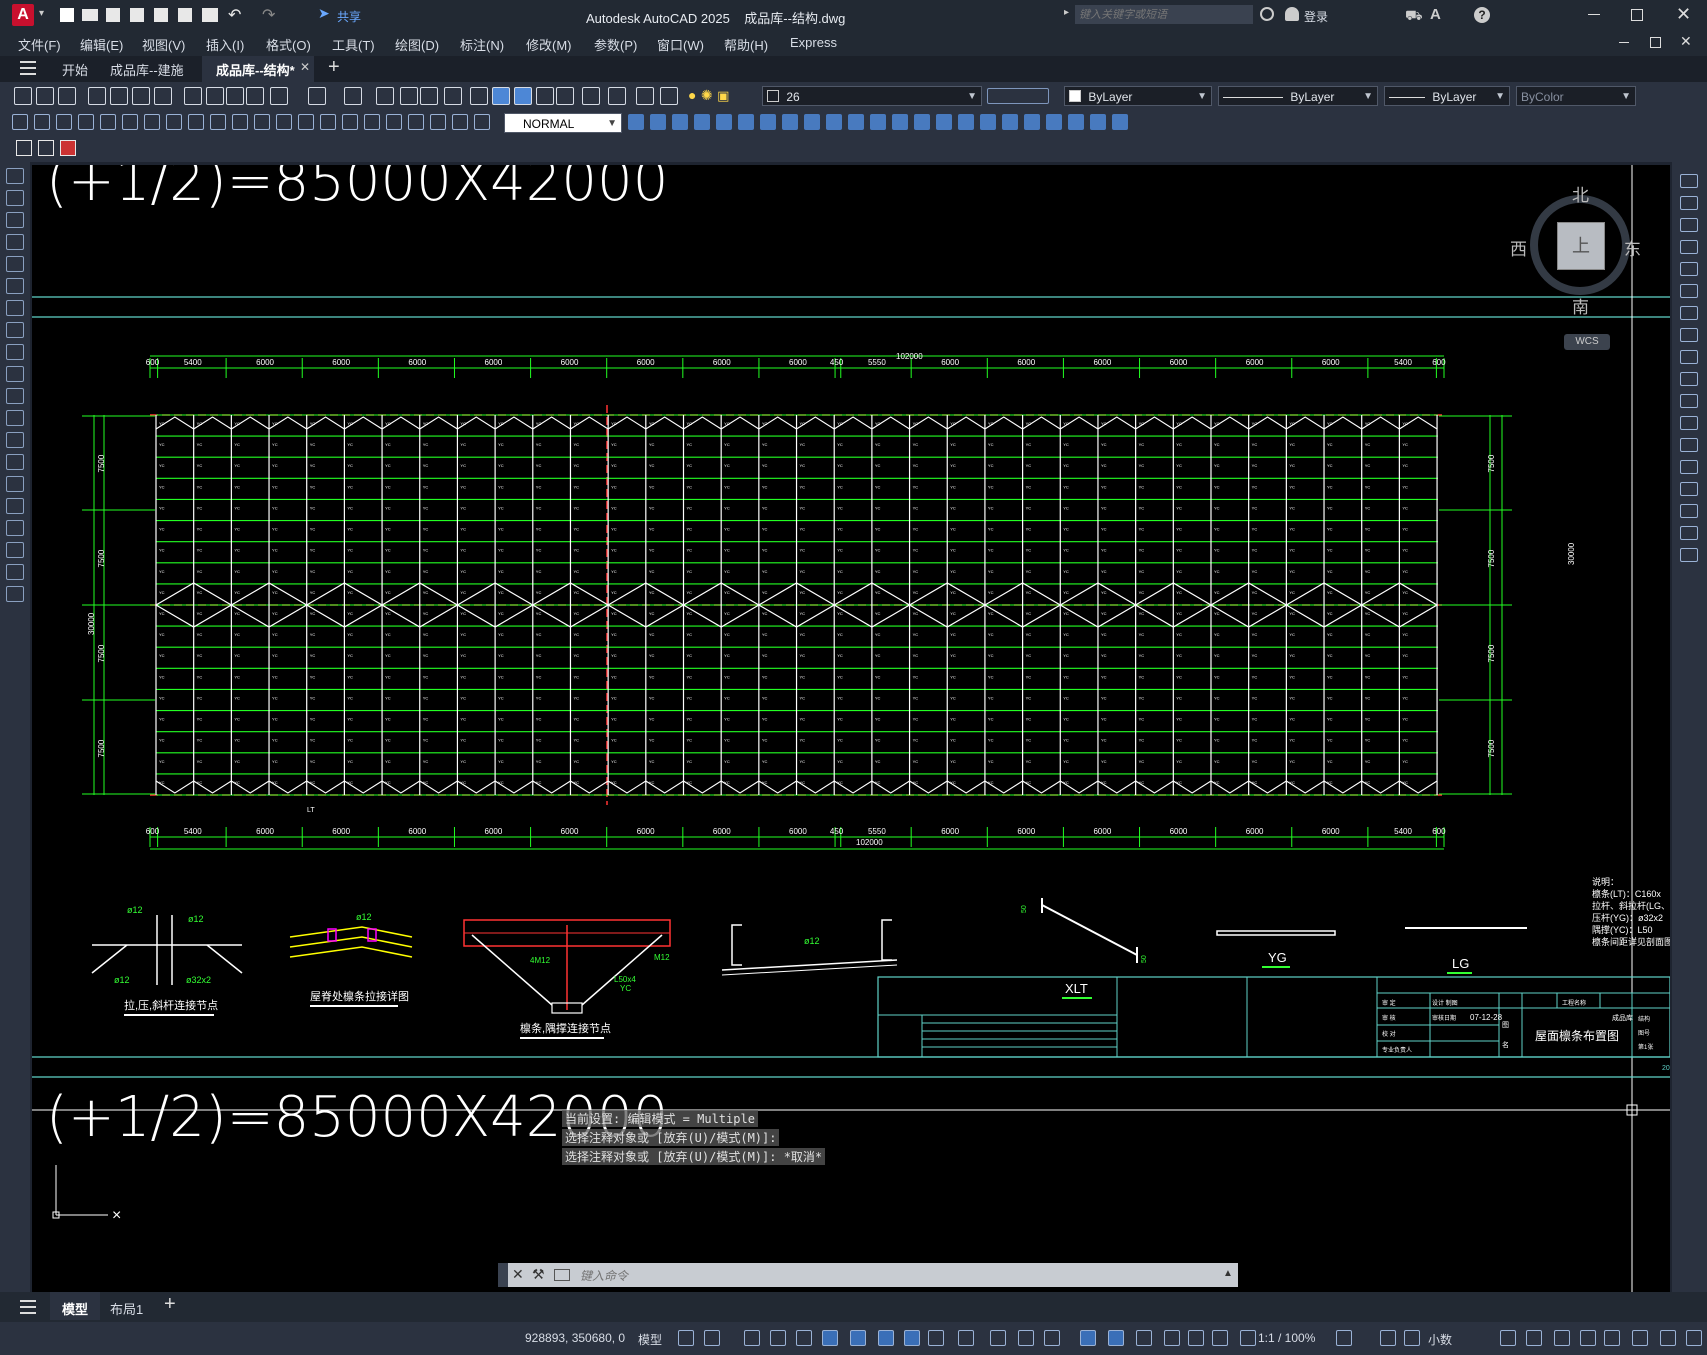  Describe the element at coordinates (1010, 122) in the screenshot. I see `modify-tool-18-icon` at that location.